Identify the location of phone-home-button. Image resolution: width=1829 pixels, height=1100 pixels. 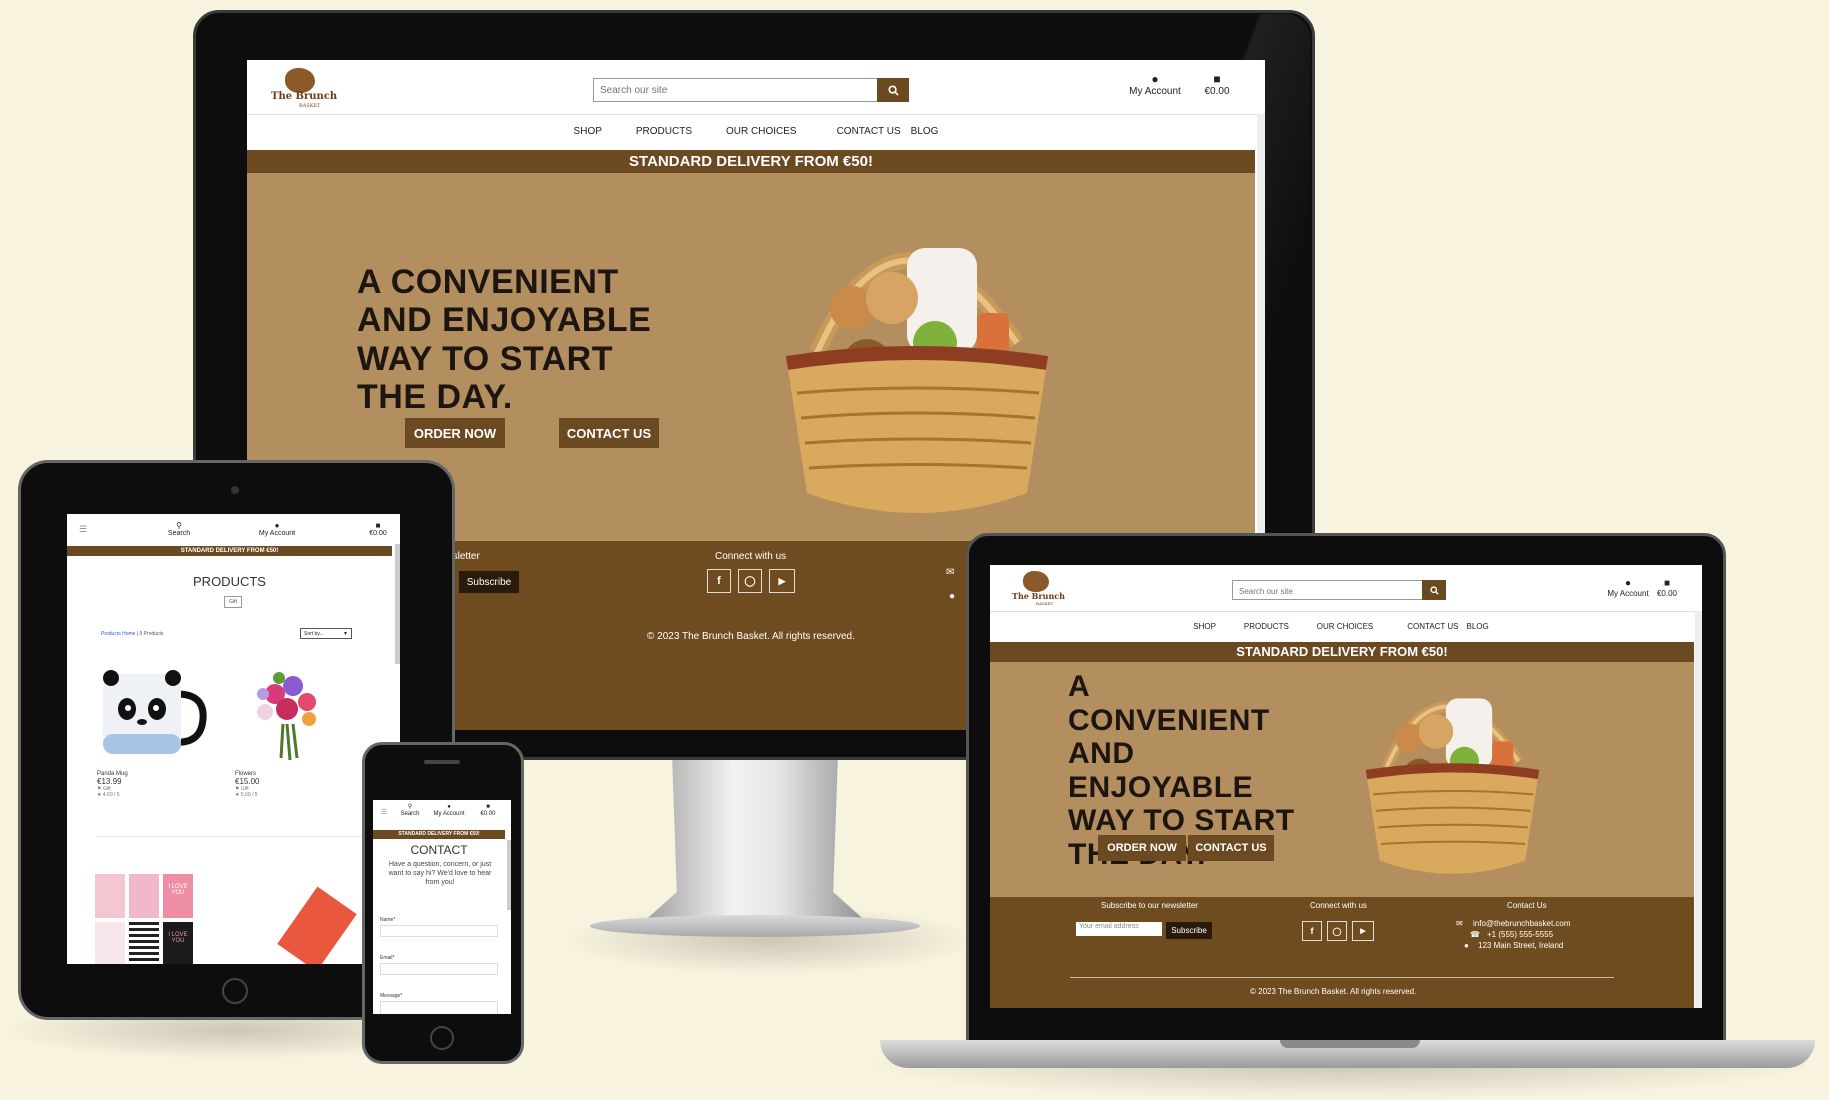
(442, 1038).